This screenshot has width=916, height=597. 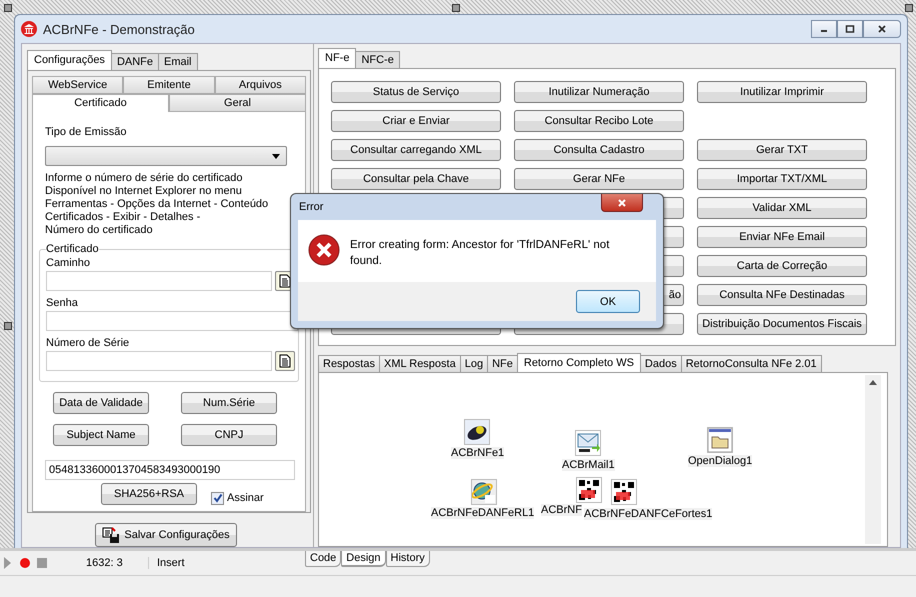 What do you see at coordinates (62, 303) in the screenshot?
I see `field-label: Senha` at bounding box center [62, 303].